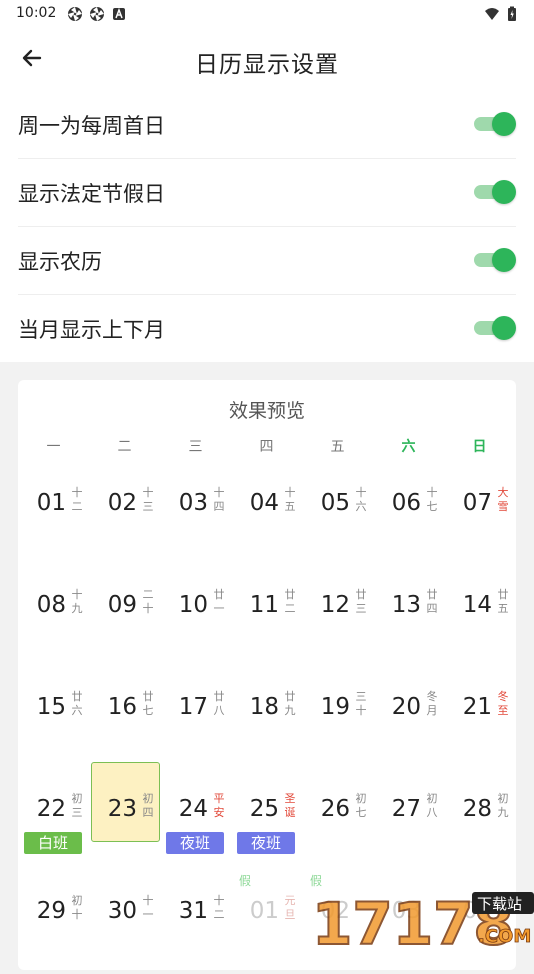 The image size is (534, 974). I want to click on site-watermark-logo: 17178 下载站 .COM, so click(422, 919).